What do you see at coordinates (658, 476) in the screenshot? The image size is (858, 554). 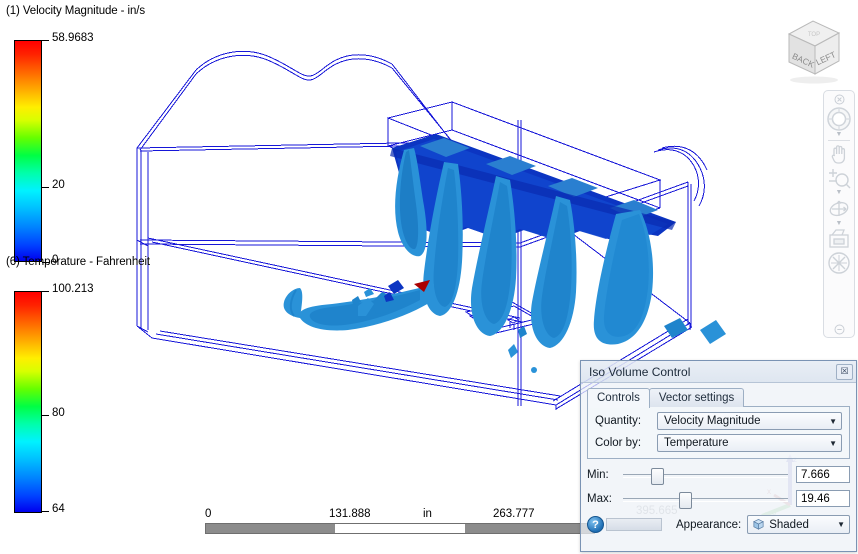 I see `min-slider-handle` at bounding box center [658, 476].